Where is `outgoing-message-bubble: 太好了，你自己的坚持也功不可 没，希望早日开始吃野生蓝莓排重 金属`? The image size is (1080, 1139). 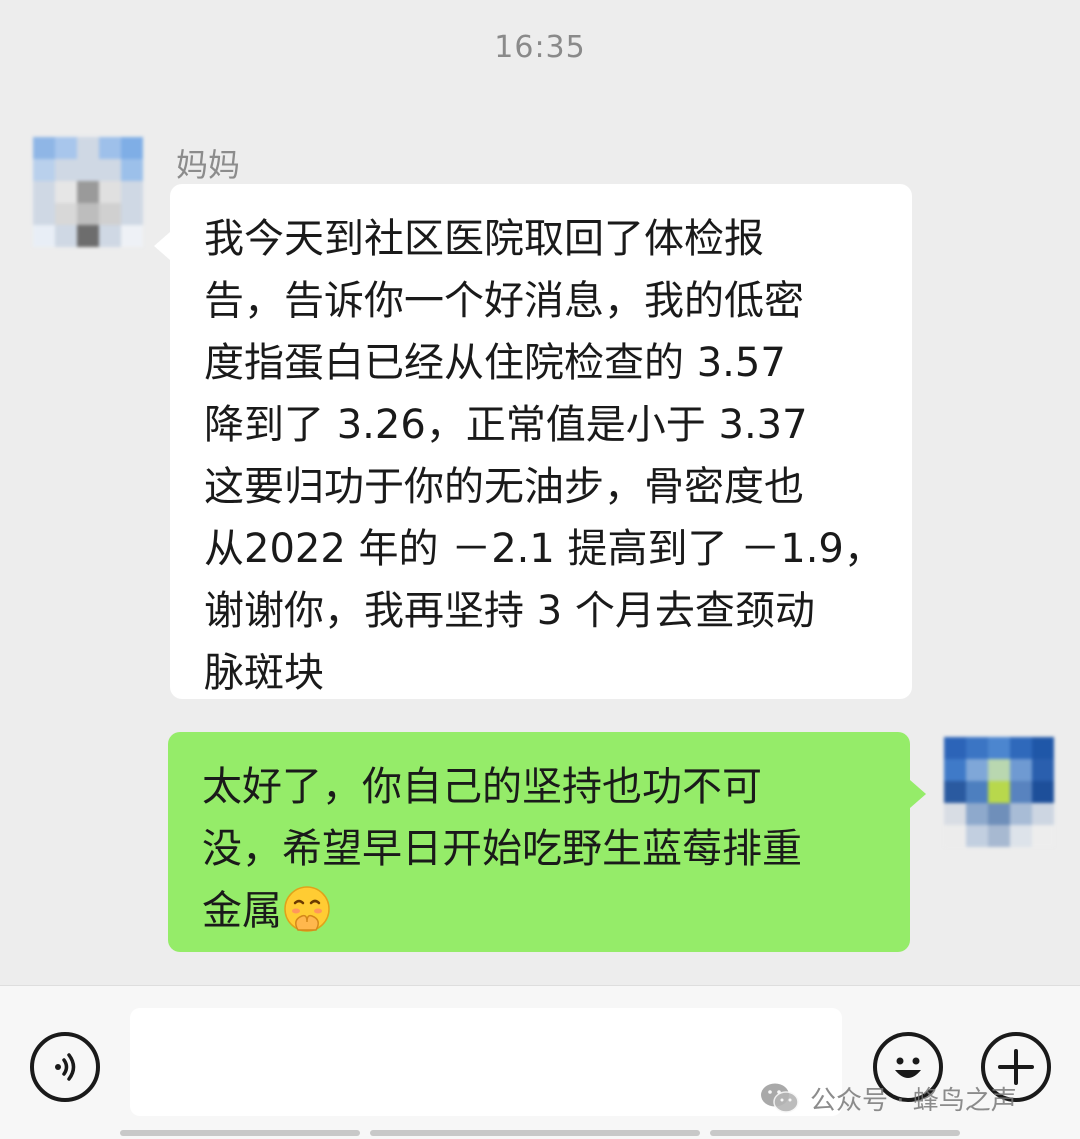 outgoing-message-bubble: 太好了，你自己的坚持也功不可 没，希望早日开始吃野生蓝莓排重 金属 is located at coordinates (547, 842).